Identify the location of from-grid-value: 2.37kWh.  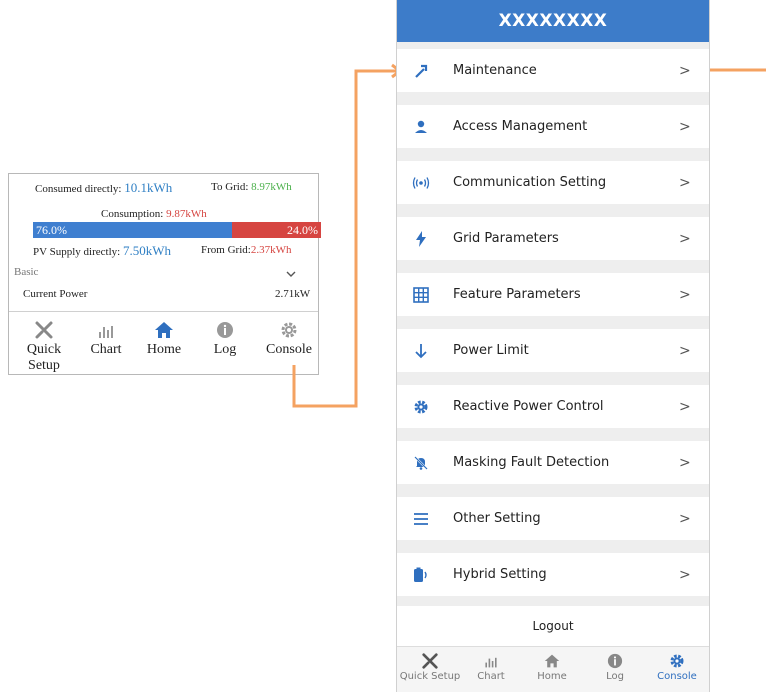
(271, 250).